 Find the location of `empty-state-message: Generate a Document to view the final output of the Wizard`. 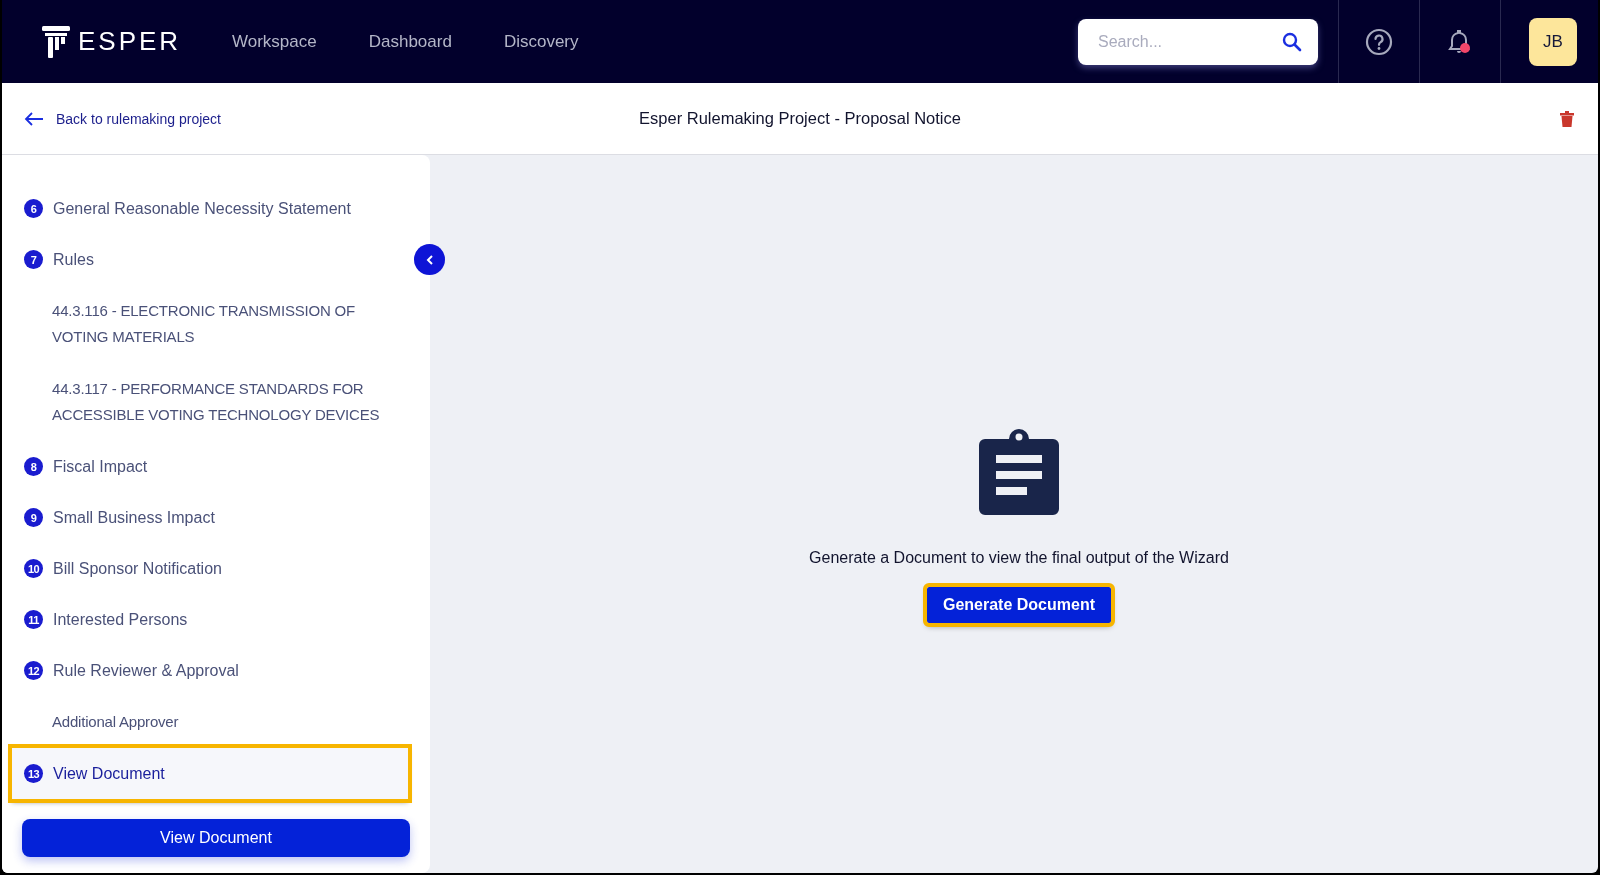

empty-state-message: Generate a Document to view the final output of the Wizard is located at coordinates (1019, 558).